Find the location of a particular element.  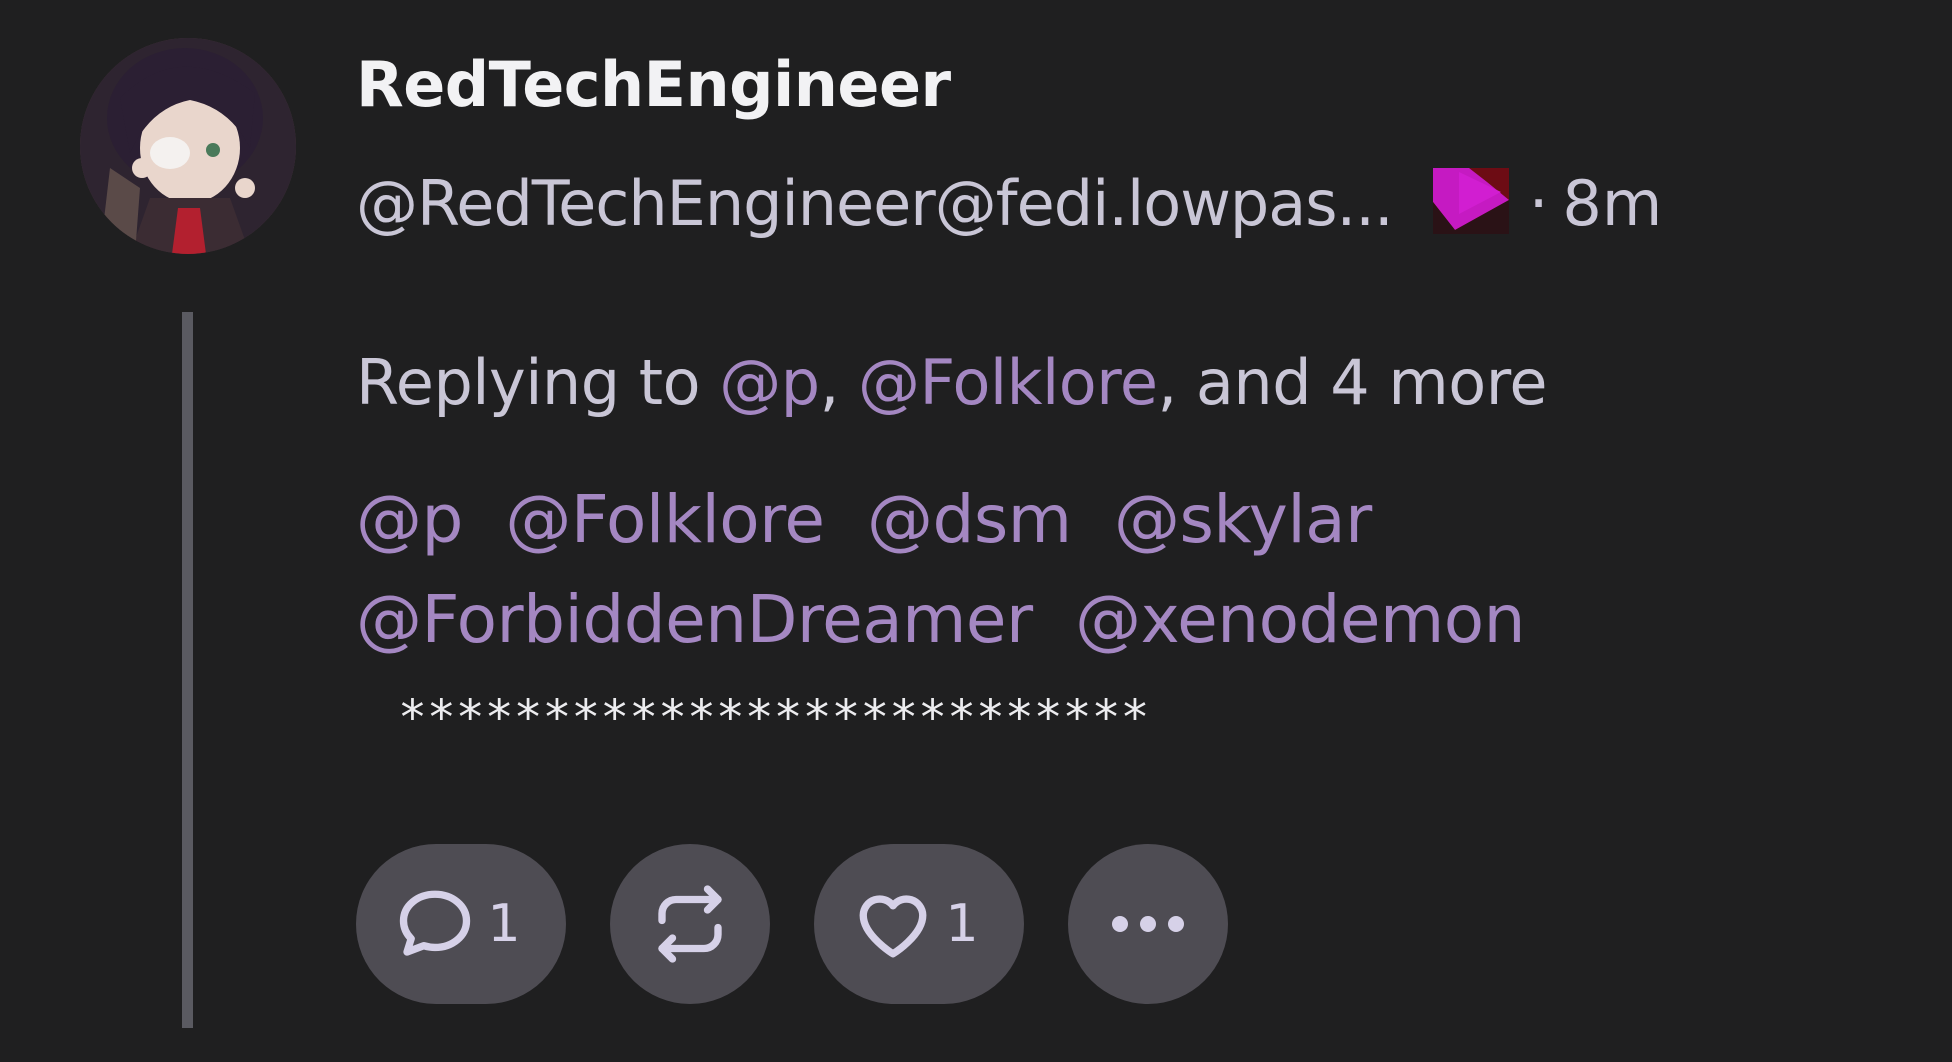

like-button: 1 is located at coordinates (919, 924).